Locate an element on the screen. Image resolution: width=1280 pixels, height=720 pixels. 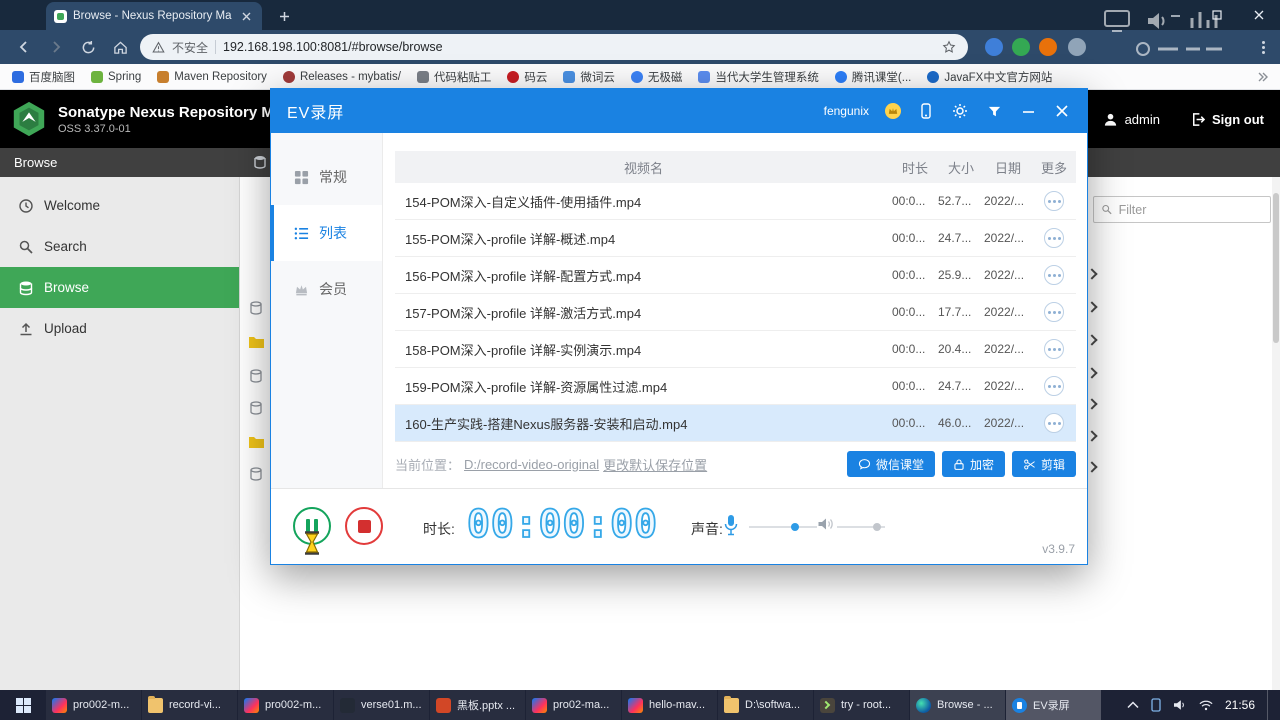
maximize-icon is located at coordinates (1217, 15).